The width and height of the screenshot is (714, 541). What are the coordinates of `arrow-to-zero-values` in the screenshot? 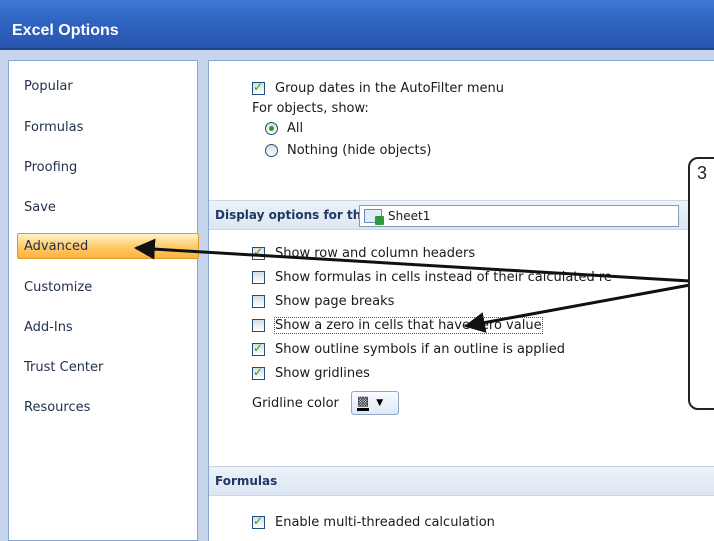 It's located at (577, 308).